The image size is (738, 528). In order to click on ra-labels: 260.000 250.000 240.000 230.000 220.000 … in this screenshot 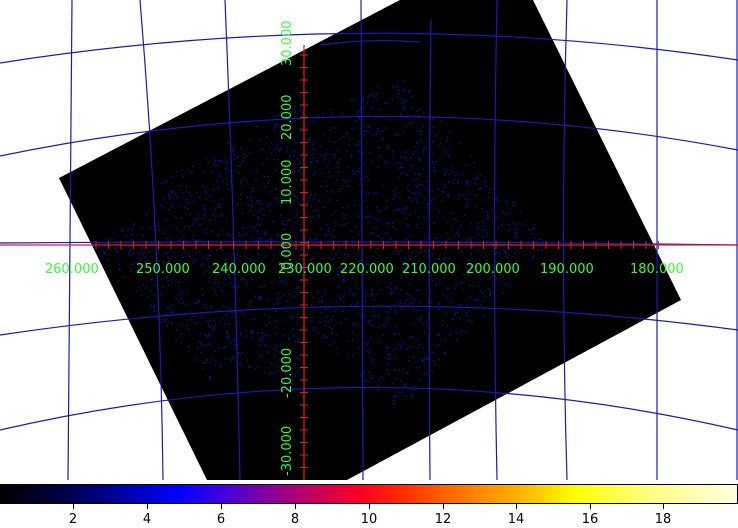, I will do `click(364, 269)`.